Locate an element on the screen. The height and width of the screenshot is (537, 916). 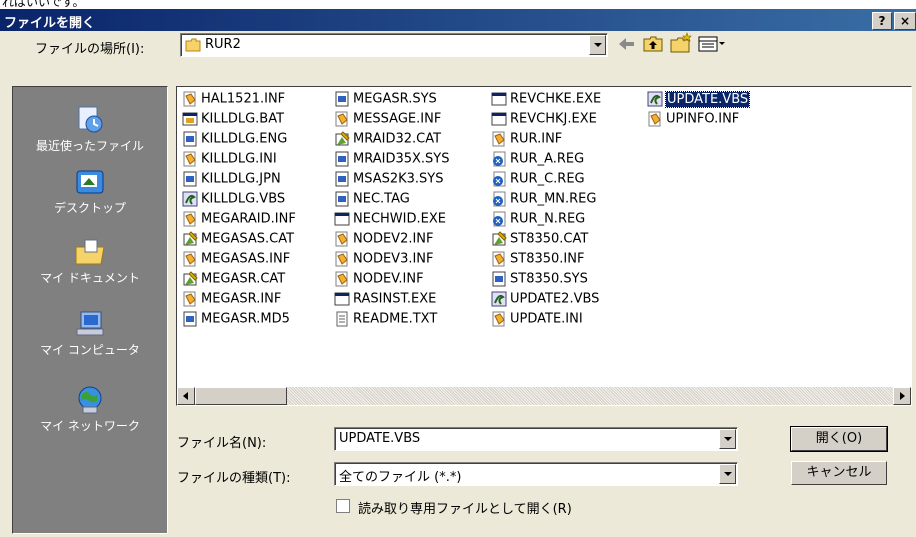
file-sys-icon is located at coordinates (342, 159).